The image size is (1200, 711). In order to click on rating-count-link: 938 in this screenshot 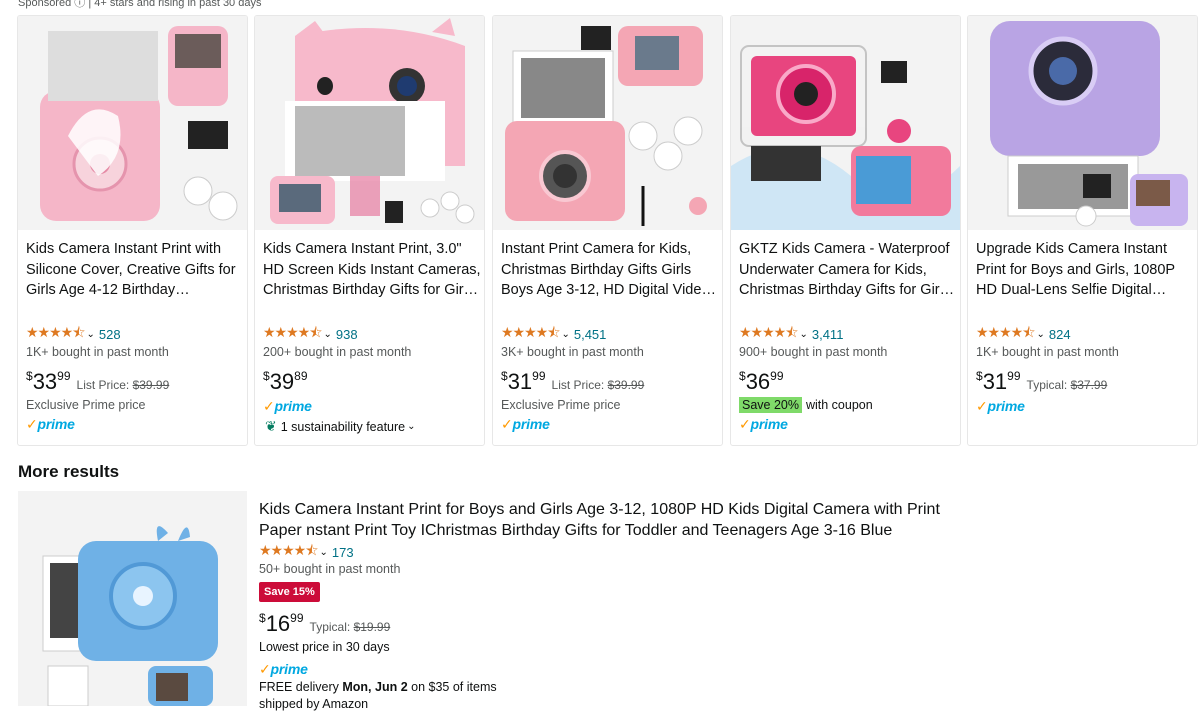, I will do `click(347, 334)`.